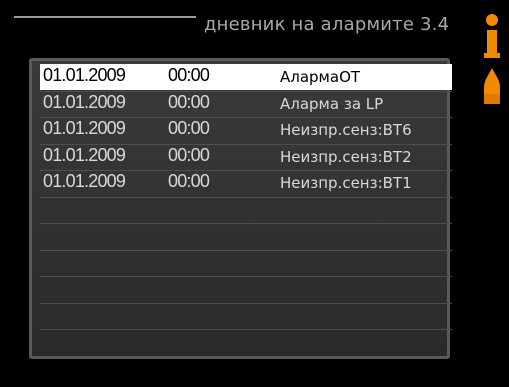 This screenshot has width=509, height=387. I want to click on alarm-log-row: 01.01.2009 00:00 Аларма за LP, so click(246, 104).